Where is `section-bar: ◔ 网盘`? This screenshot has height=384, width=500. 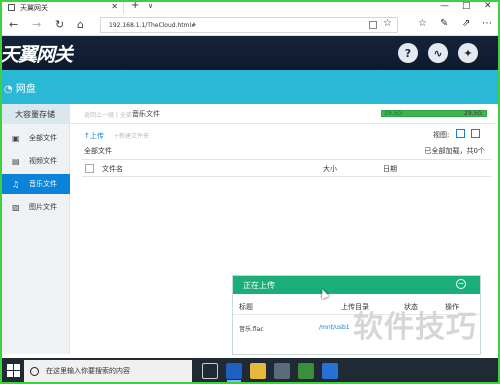
section-bar: ◔ 网盘 is located at coordinates (250, 87).